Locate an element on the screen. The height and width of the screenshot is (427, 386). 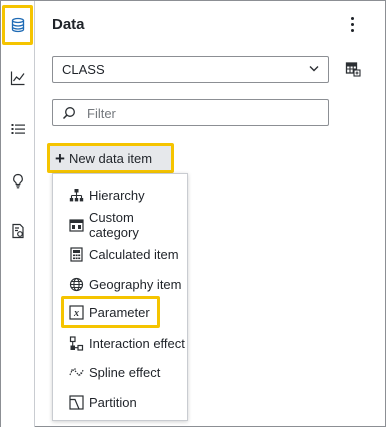
menu-item-parameter: x Parameter is located at coordinates (110, 312).